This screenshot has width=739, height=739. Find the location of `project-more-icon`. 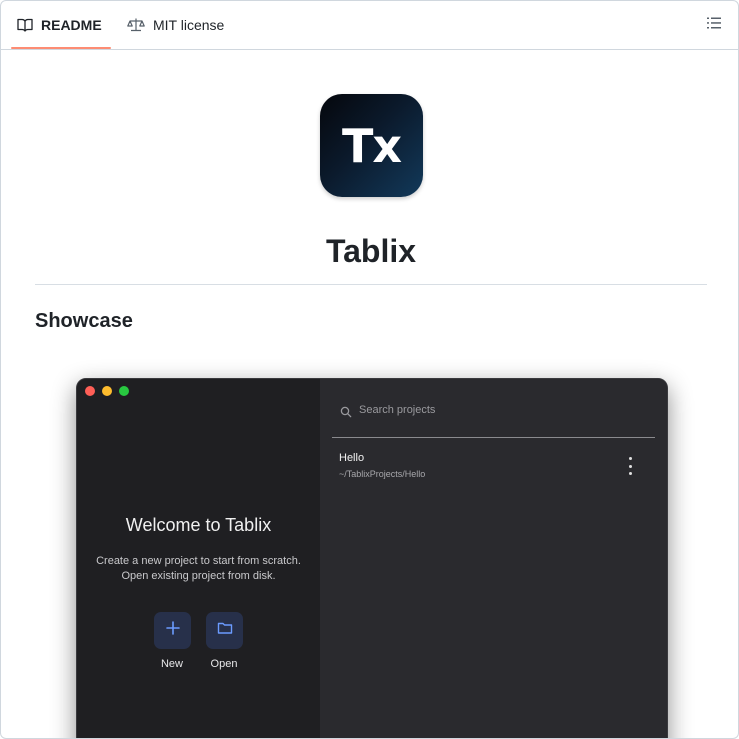

project-more-icon is located at coordinates (630, 466).